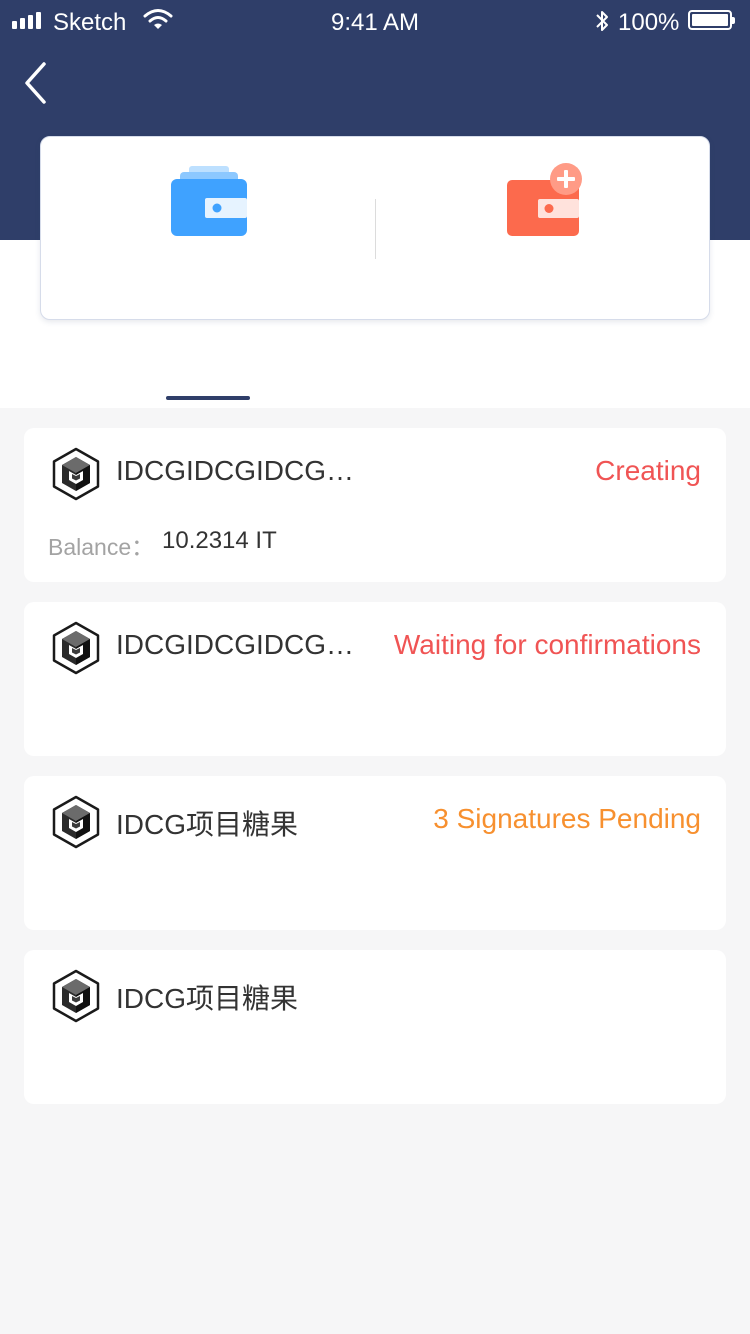 The image size is (750, 1334). What do you see at coordinates (567, 818) in the screenshot?
I see `wallet-status: 3 Signatures Pending` at bounding box center [567, 818].